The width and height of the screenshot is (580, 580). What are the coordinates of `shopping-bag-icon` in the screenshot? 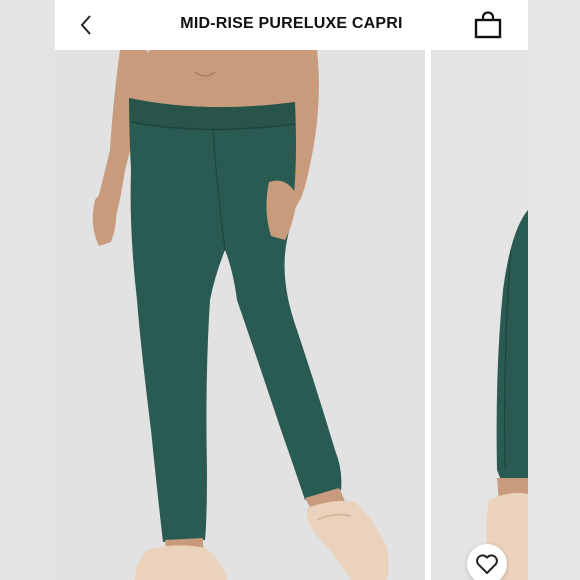 It's located at (488, 25).